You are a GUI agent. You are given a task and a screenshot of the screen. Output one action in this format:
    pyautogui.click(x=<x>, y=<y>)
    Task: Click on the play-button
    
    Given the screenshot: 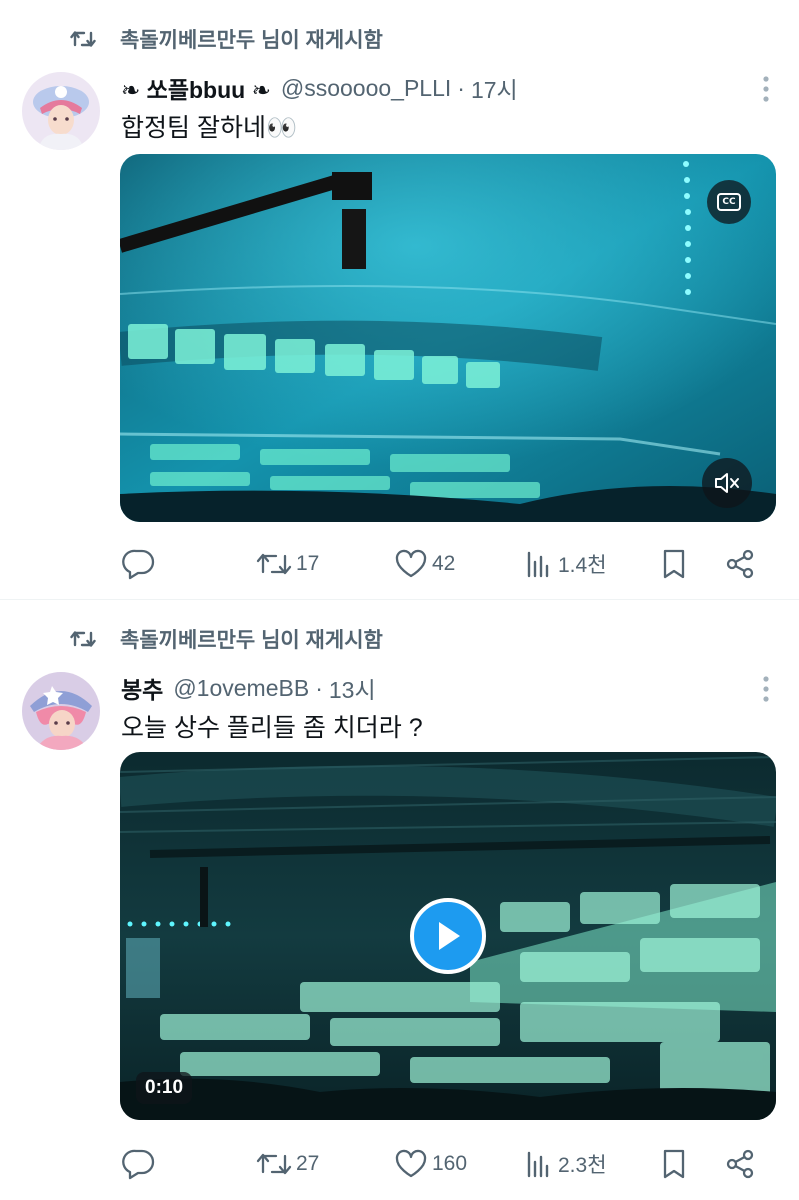 What is the action you would take?
    pyautogui.click(x=448, y=936)
    